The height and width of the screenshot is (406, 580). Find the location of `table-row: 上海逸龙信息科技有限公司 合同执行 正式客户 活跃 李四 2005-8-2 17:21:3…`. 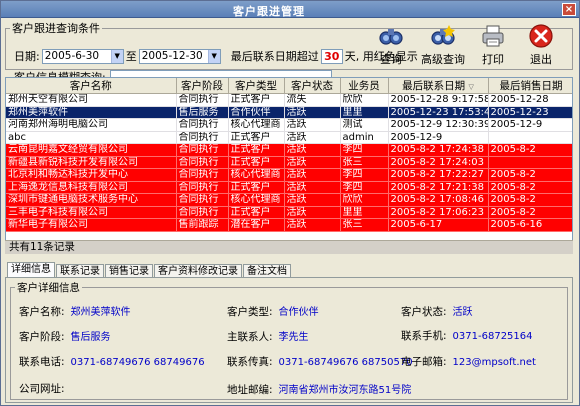

table-row: 上海逸龙信息科技有限公司 合同执行 正式客户 活跃 李四 2005-8-2 17:21:3… is located at coordinates (289, 187).